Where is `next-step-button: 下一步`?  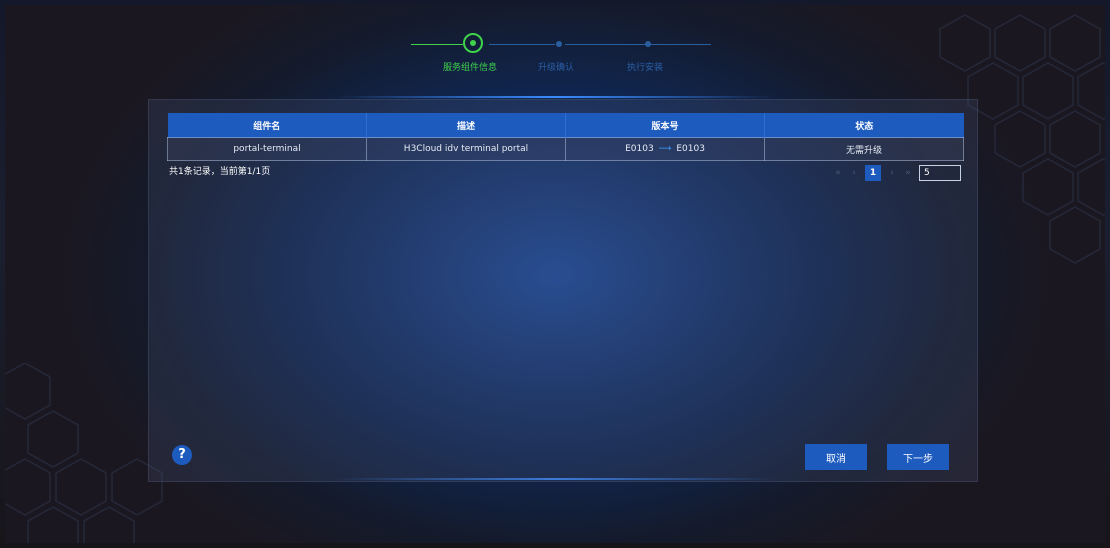
next-step-button: 下一步 is located at coordinates (918, 457).